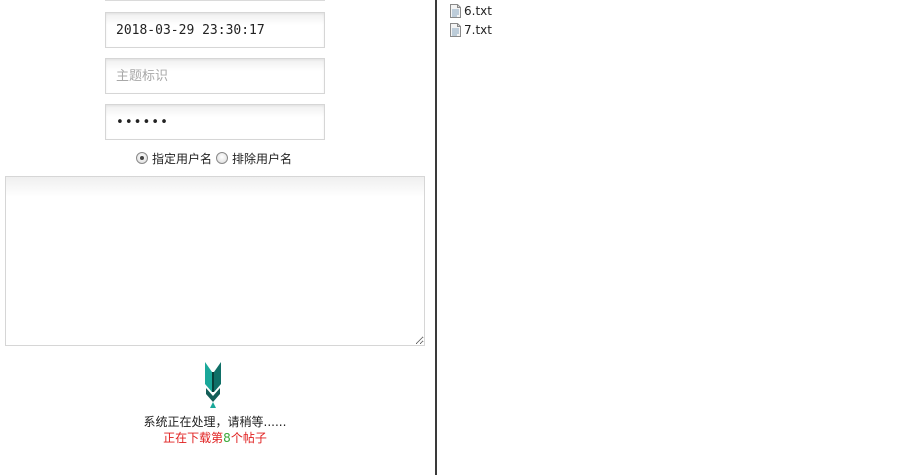  What do you see at coordinates (215, 30) in the screenshot?
I see `datetime-input` at bounding box center [215, 30].